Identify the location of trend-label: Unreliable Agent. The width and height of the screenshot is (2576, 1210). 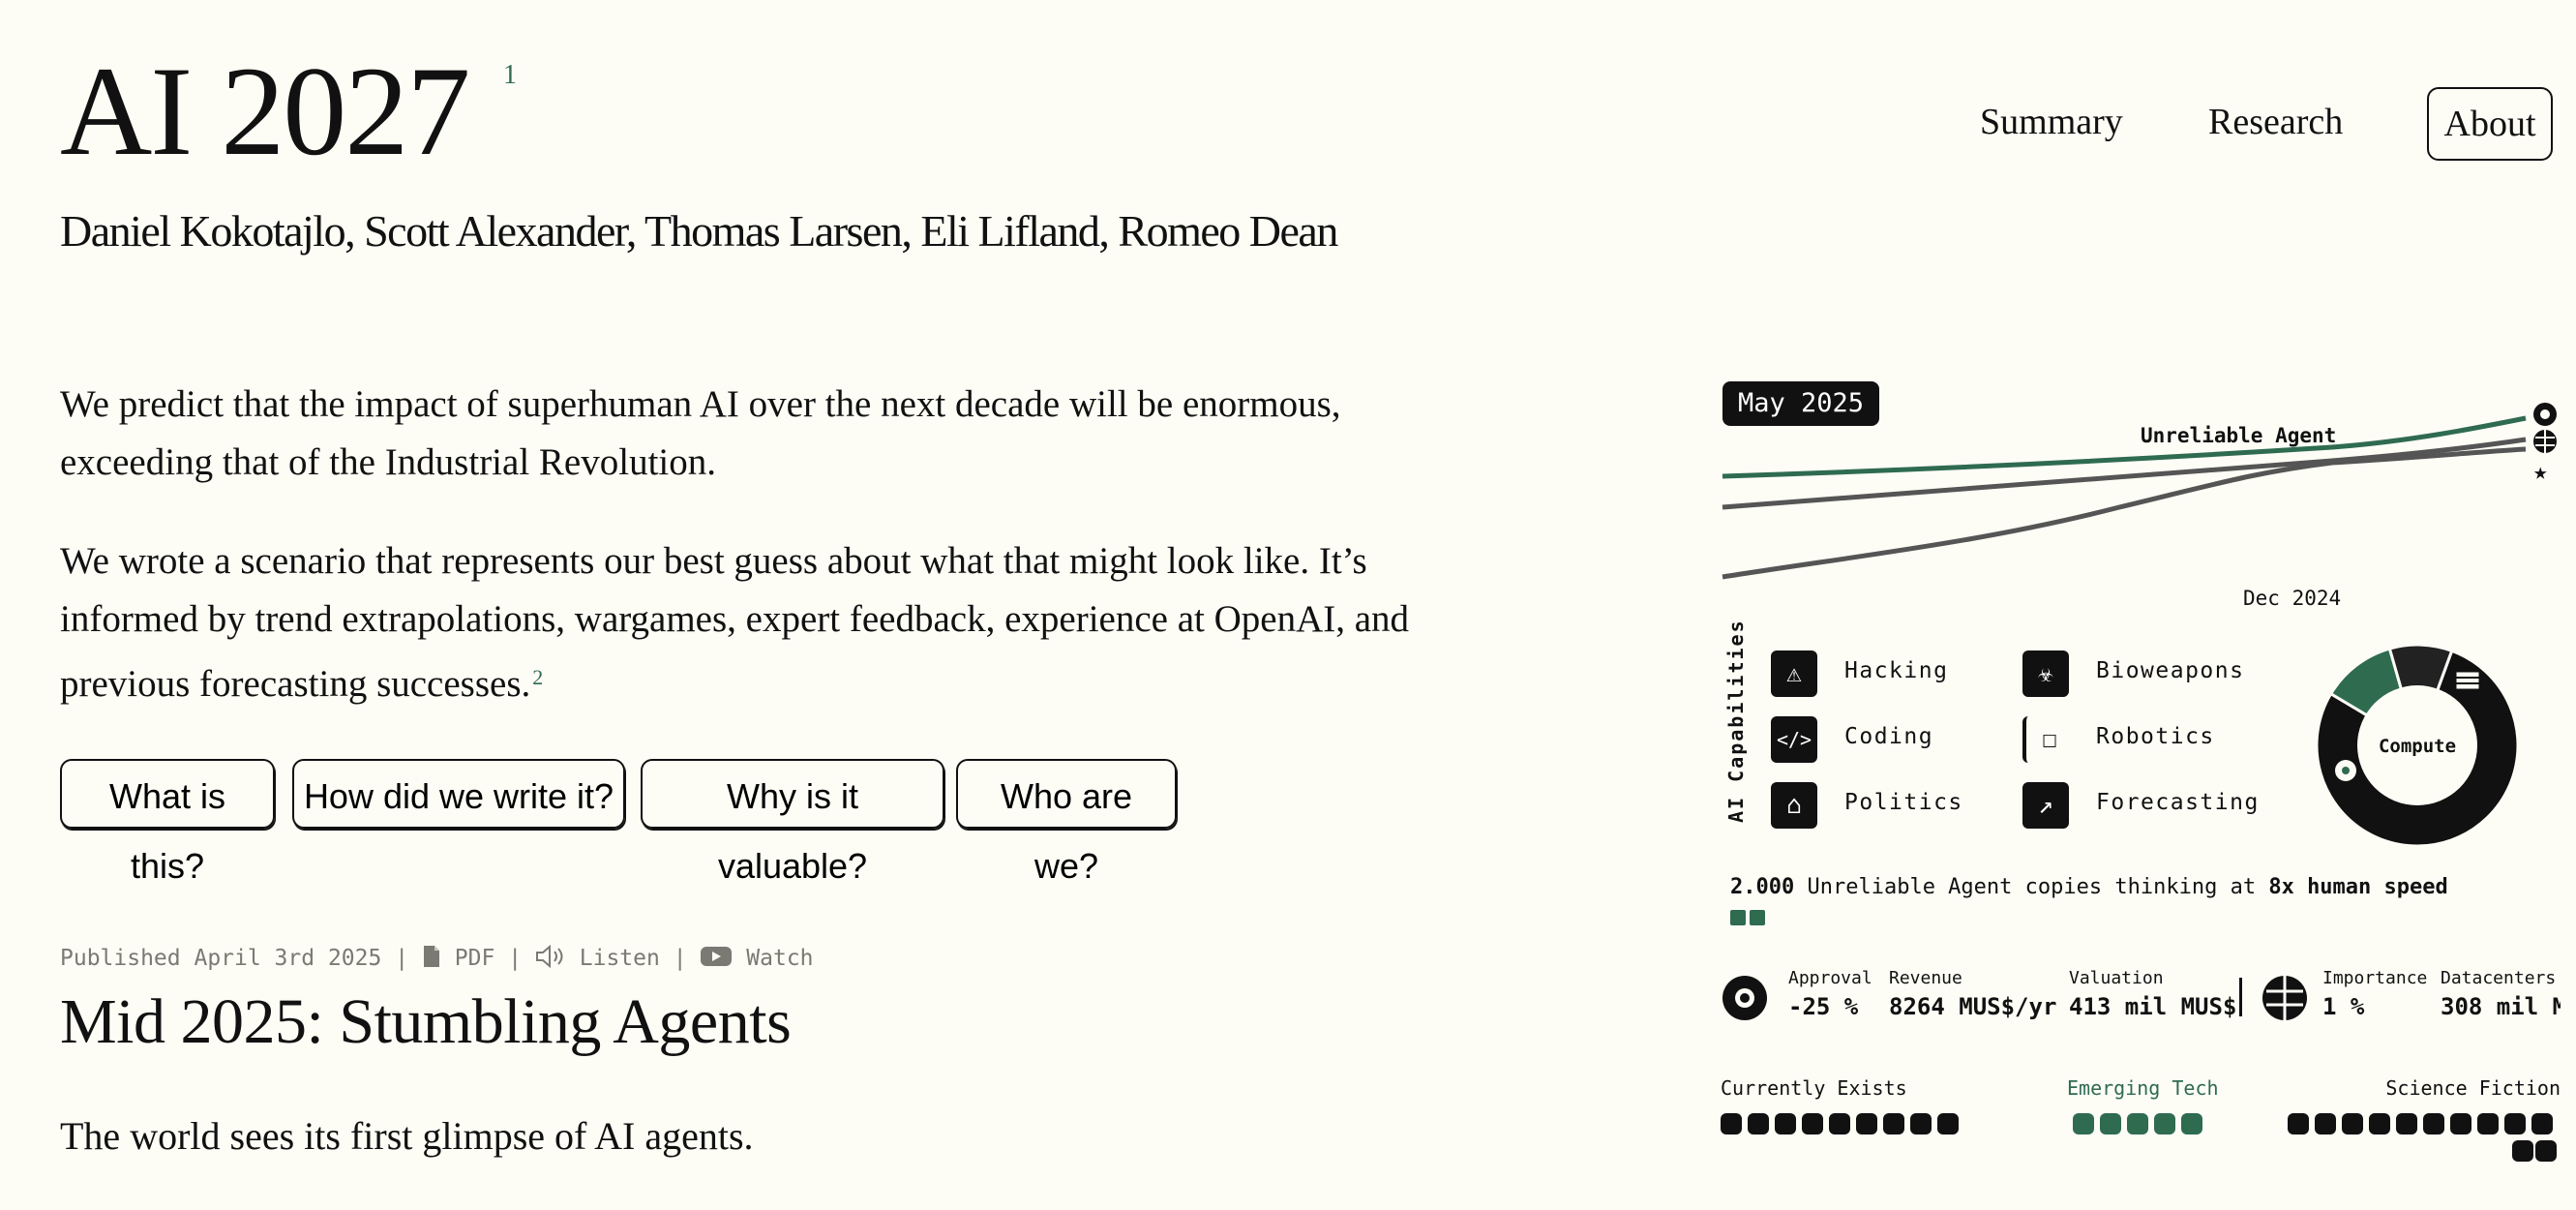
(2239, 435).